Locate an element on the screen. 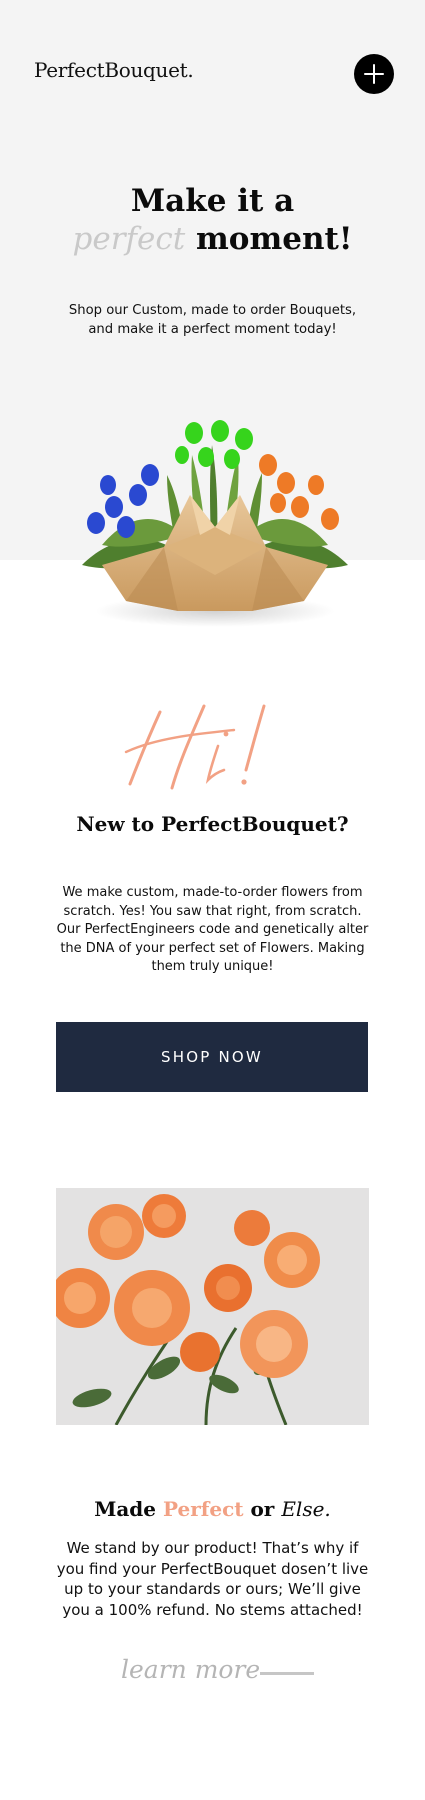 The image size is (425, 1800). guarantee-title-made: Made is located at coordinates (125, 1509).